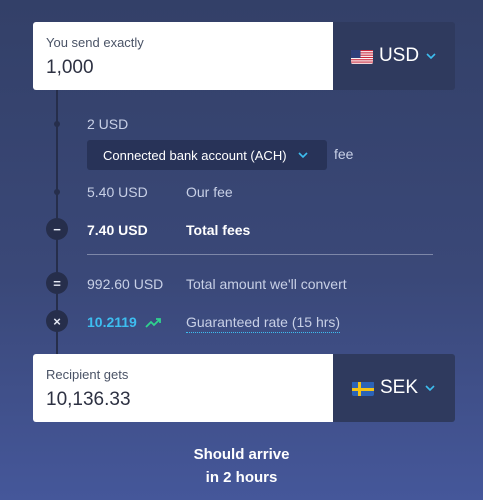 The width and height of the screenshot is (483, 500). What do you see at coordinates (218, 230) in the screenshot?
I see `total-fees-label: Total fees` at bounding box center [218, 230].